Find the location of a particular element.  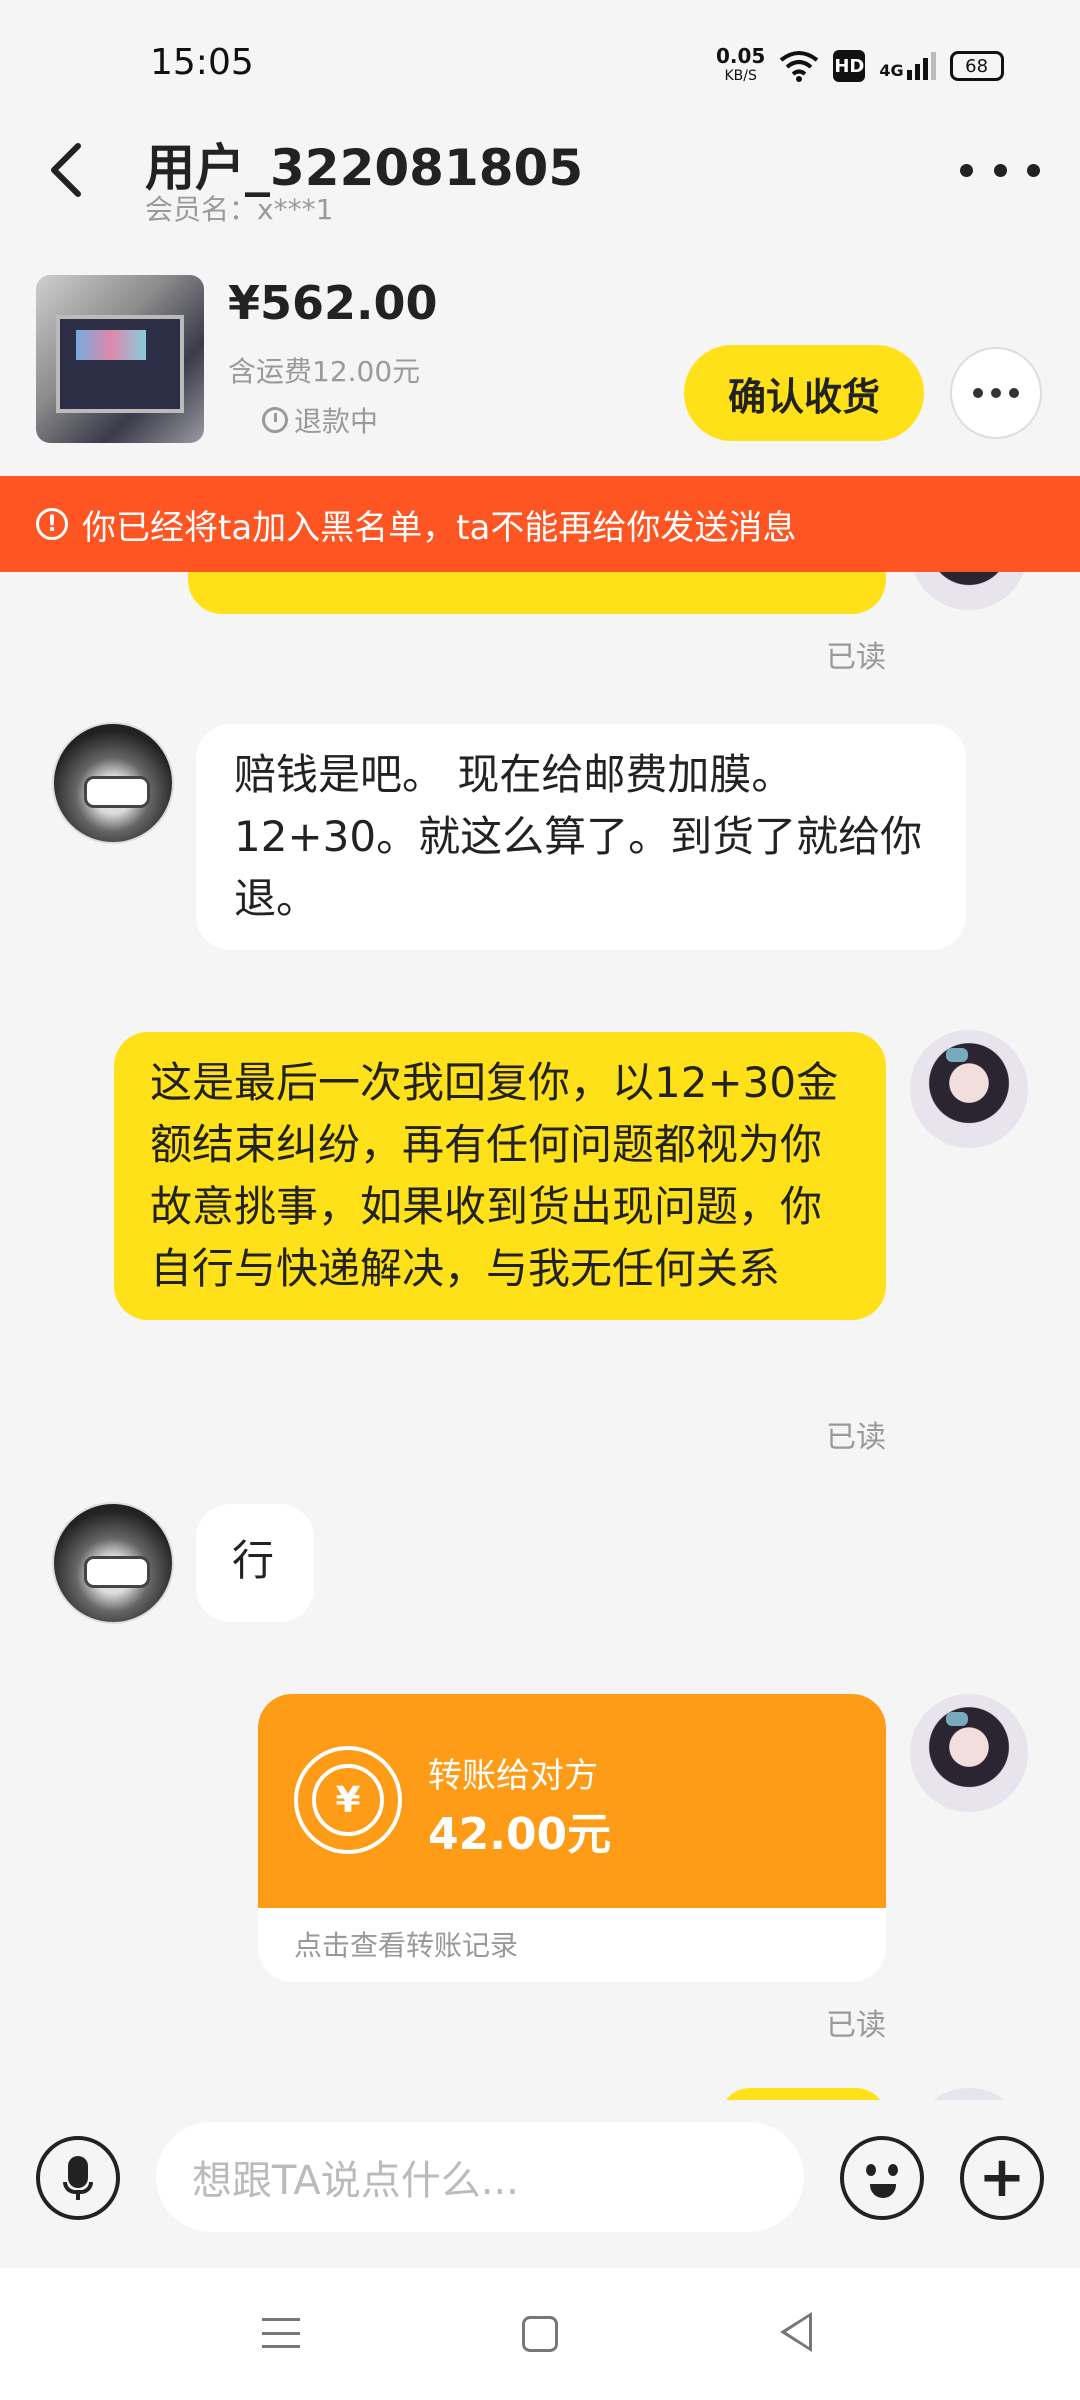

yen-transfer-icon: ¥ is located at coordinates (348, 1800).